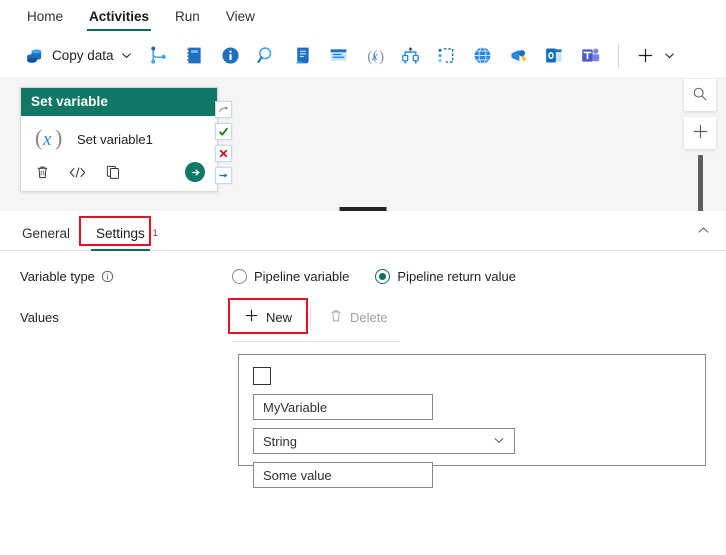  I want to click on menu-item-label: Run, so click(187, 16).